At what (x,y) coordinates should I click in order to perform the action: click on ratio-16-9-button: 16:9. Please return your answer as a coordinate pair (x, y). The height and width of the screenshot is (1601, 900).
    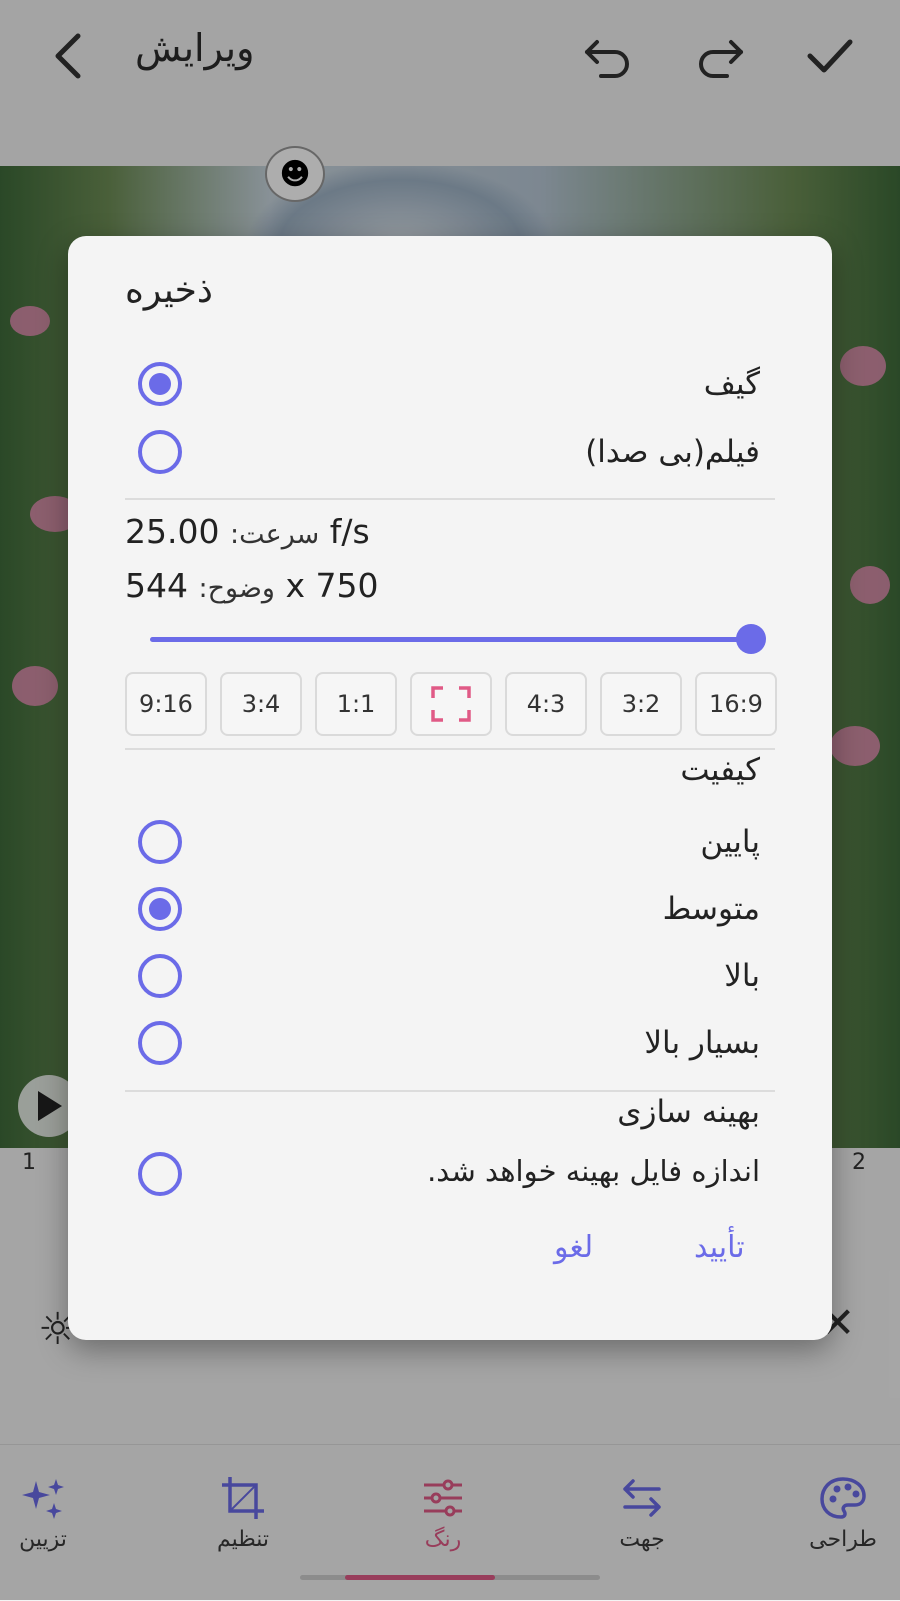
    Looking at the image, I should click on (736, 704).